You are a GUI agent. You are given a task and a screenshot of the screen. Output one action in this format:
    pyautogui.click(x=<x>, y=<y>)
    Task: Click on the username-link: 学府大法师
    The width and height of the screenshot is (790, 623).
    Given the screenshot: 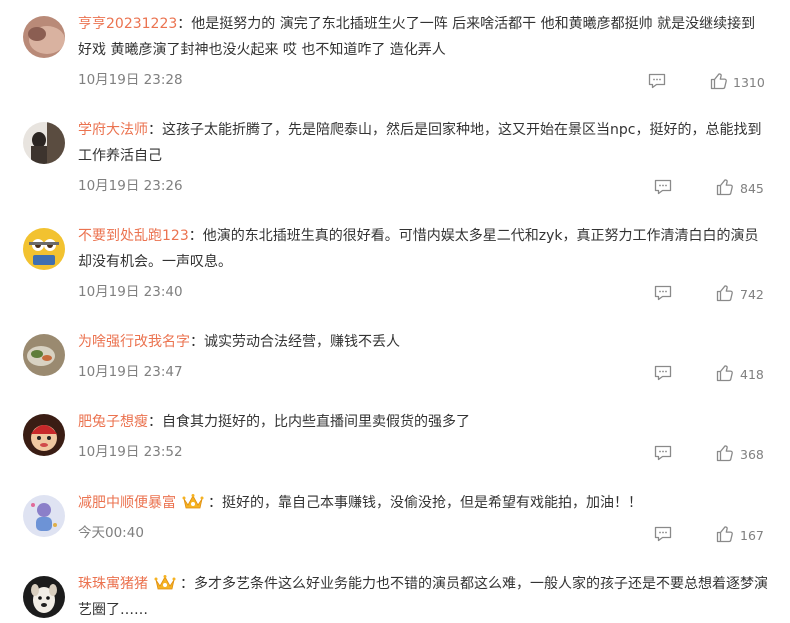 What is the action you would take?
    pyautogui.click(x=113, y=130)
    